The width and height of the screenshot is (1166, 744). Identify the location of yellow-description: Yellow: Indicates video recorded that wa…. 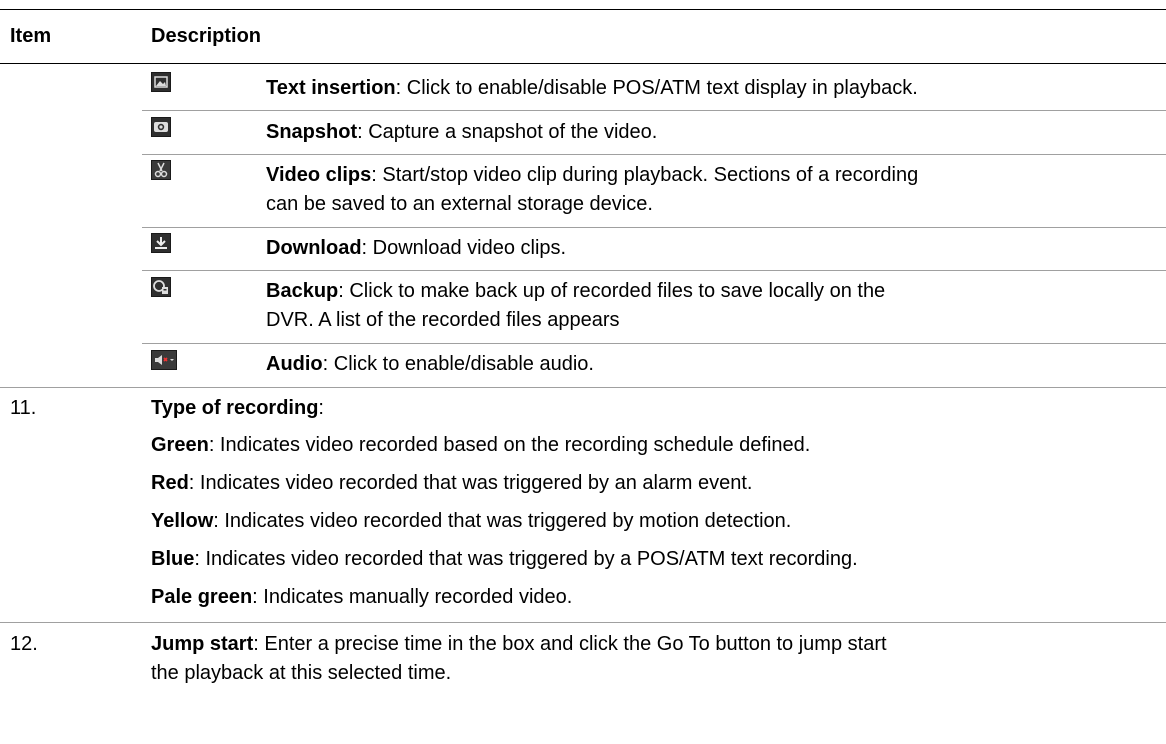
(471, 521).